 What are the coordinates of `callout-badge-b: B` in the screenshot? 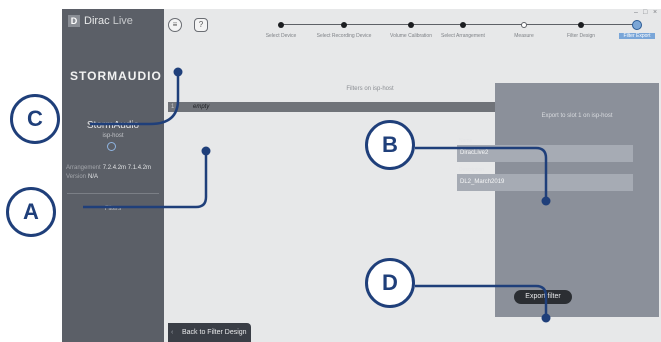 It's located at (390, 145).